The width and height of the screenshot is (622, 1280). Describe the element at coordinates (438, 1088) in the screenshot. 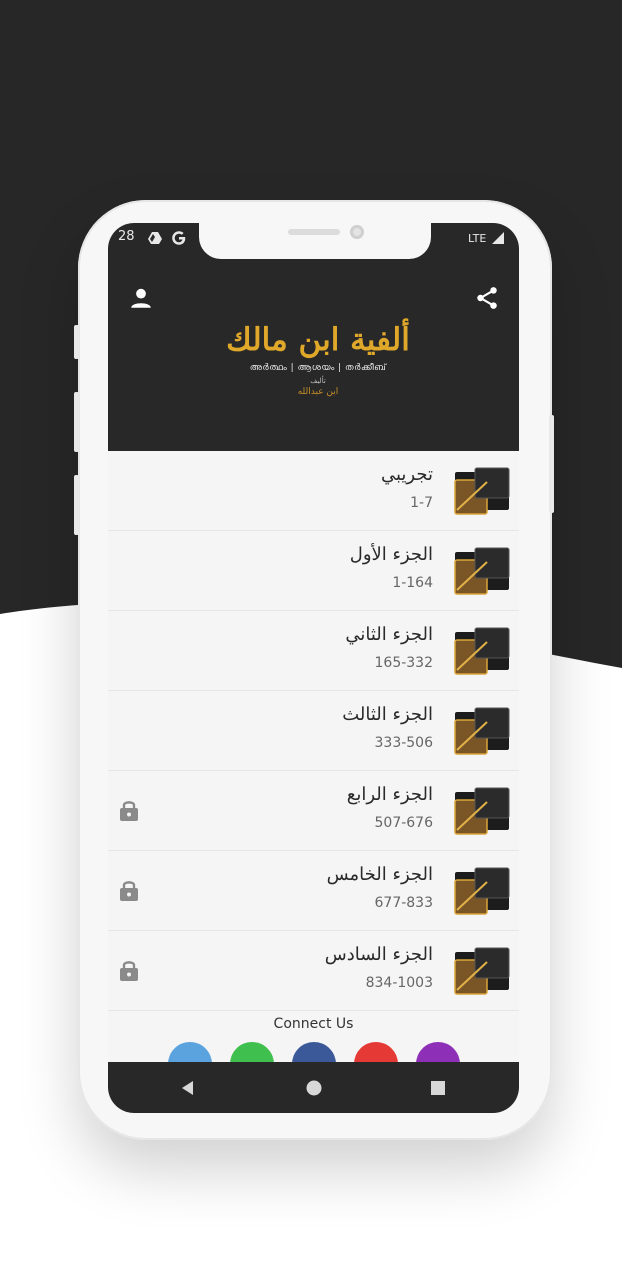

I see `recents-icon` at that location.